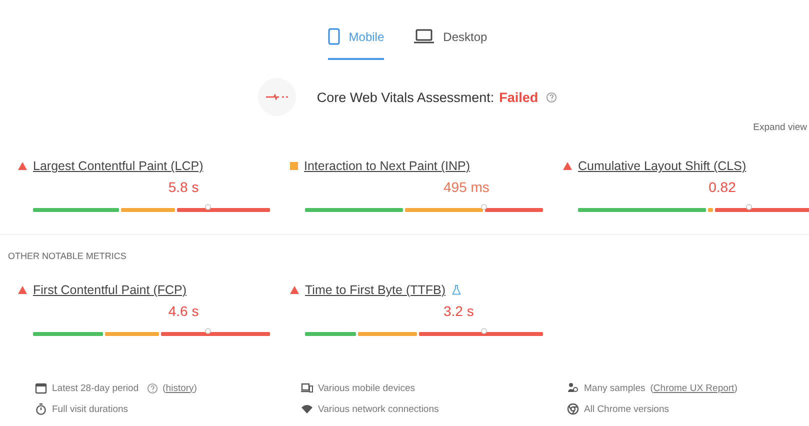 The image size is (809, 426). I want to click on metric-link: Interaction to Next Paint (INP), so click(387, 166).